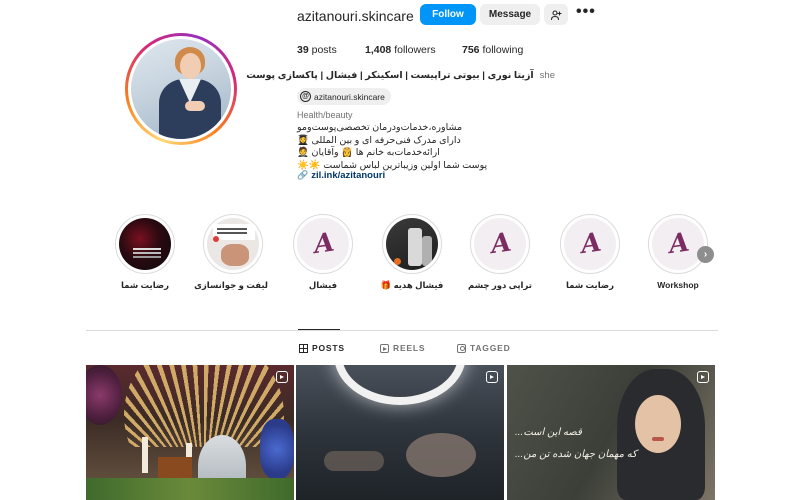 Image resolution: width=800 pixels, height=500 pixels. I want to click on highlight-eye-therapy: A تراپی دور چشم, so click(500, 252).